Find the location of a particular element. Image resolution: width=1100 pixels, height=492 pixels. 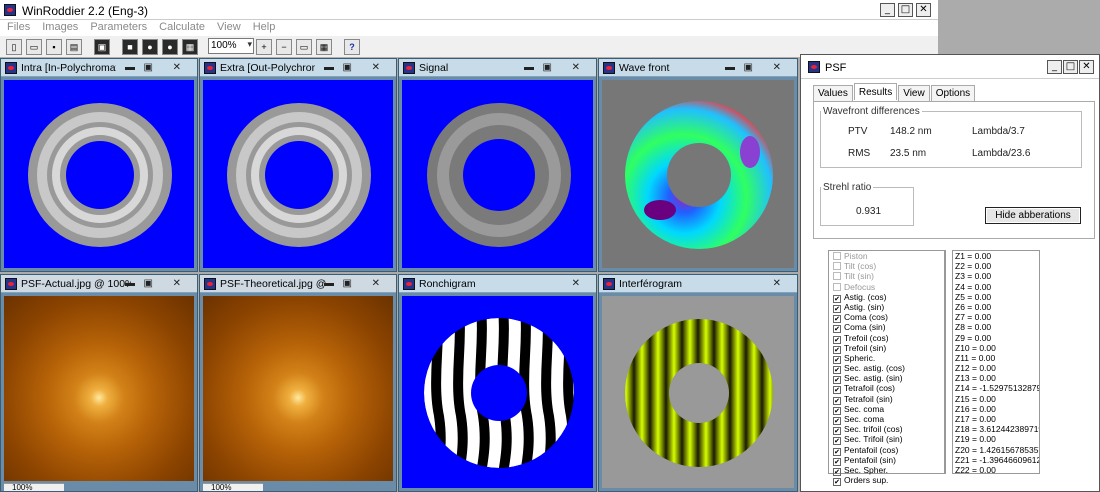

zernike-item: Z20 = 1.426156785357 is located at coordinates (996, 450).